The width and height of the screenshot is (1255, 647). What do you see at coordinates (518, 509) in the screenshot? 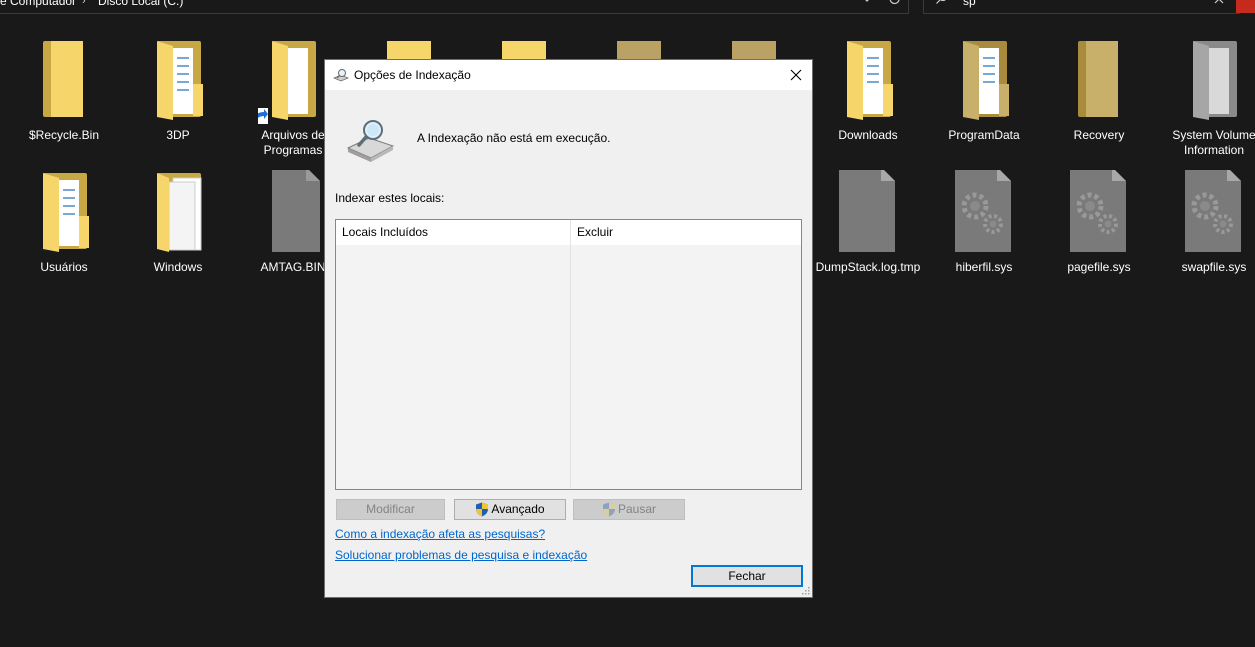
I see `advanced-label: Avançado` at bounding box center [518, 509].